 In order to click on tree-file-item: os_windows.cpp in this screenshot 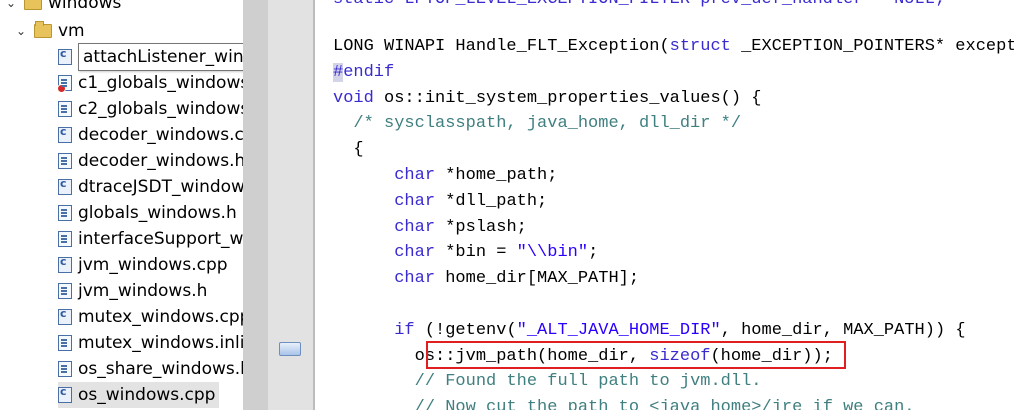, I will do `click(139, 395)`.